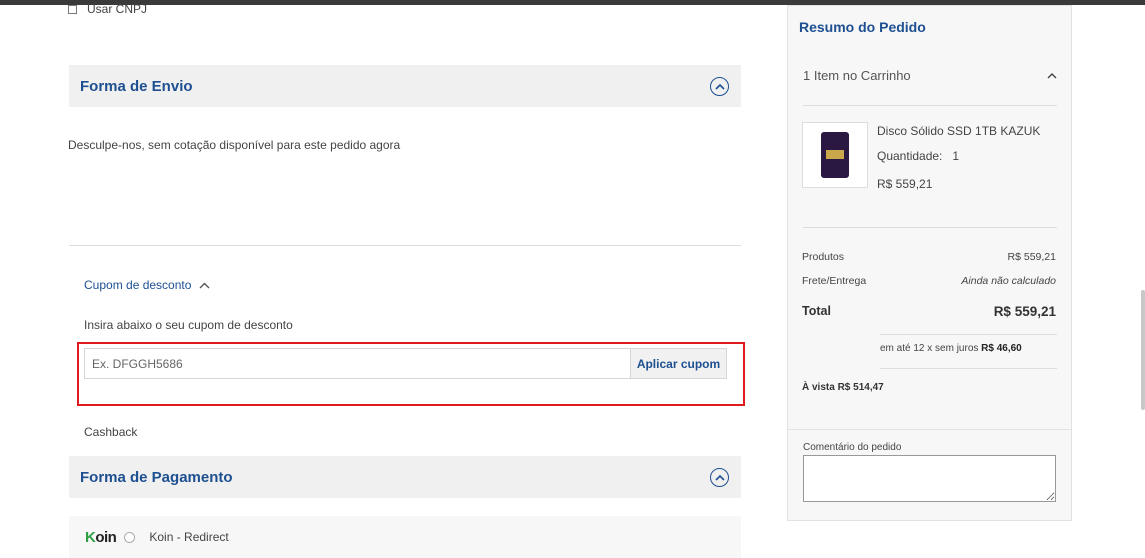  What do you see at coordinates (405, 477) in the screenshot?
I see `payment-section-header: Forma de Pagamento` at bounding box center [405, 477].